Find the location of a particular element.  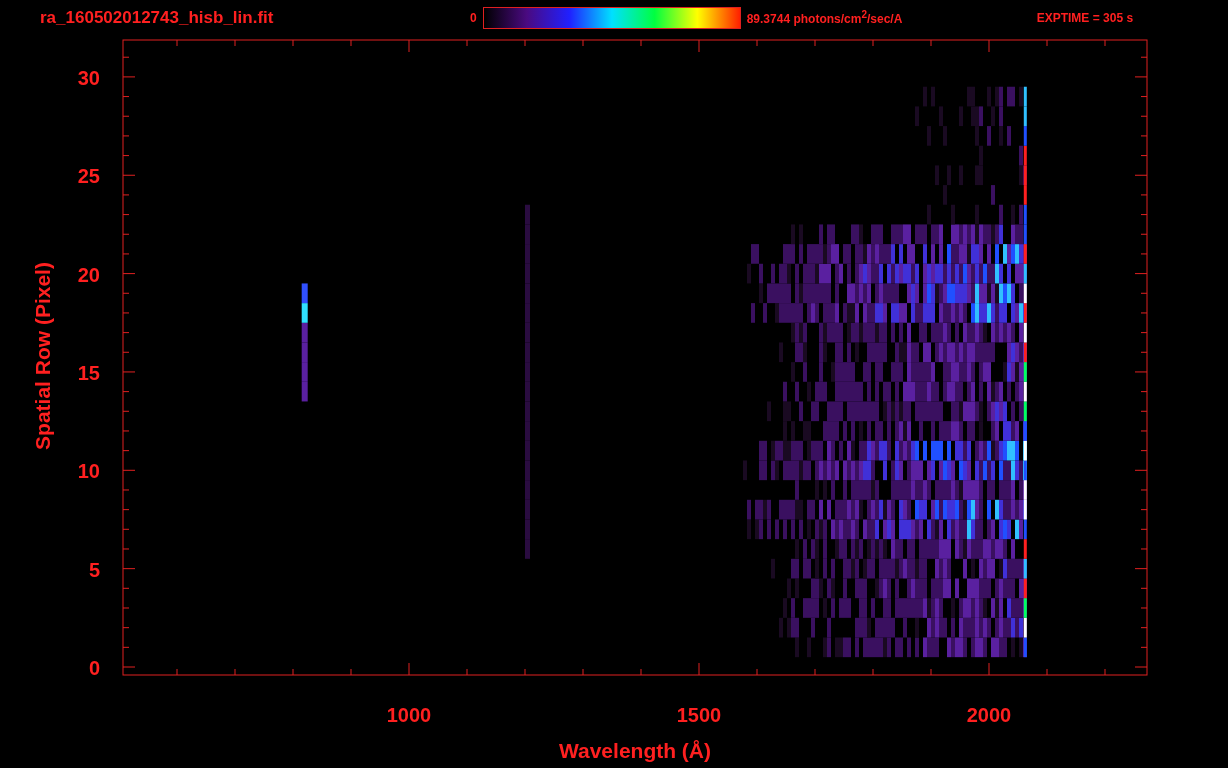

y-axis-tick-label: 30 is located at coordinates (88, 77).